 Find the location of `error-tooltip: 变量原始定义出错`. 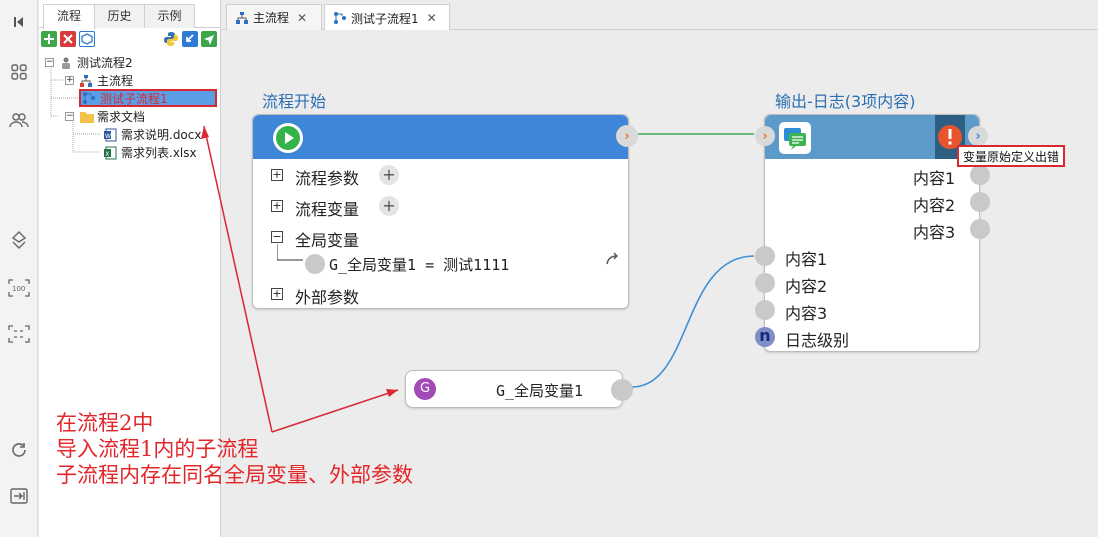

error-tooltip: 变量原始定义出错 is located at coordinates (1011, 156).